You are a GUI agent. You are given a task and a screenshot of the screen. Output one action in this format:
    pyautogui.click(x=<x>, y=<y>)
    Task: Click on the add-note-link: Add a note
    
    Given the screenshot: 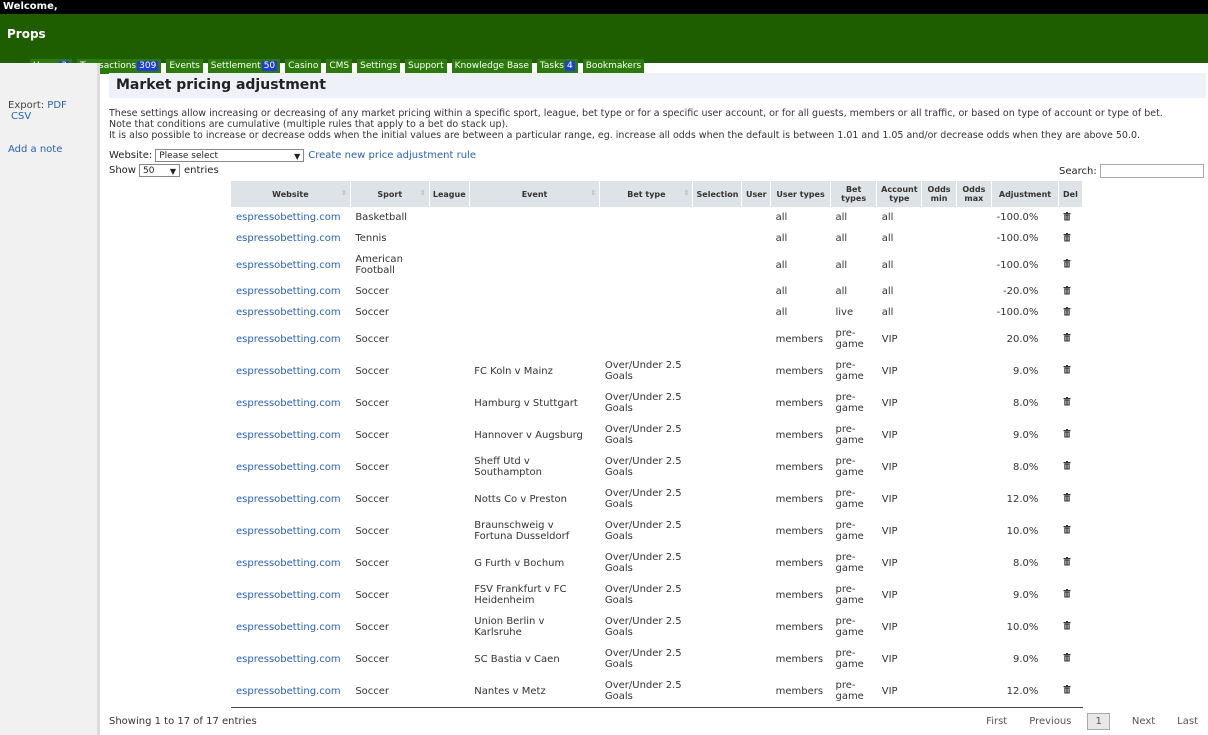 What is the action you would take?
    pyautogui.click(x=35, y=149)
    